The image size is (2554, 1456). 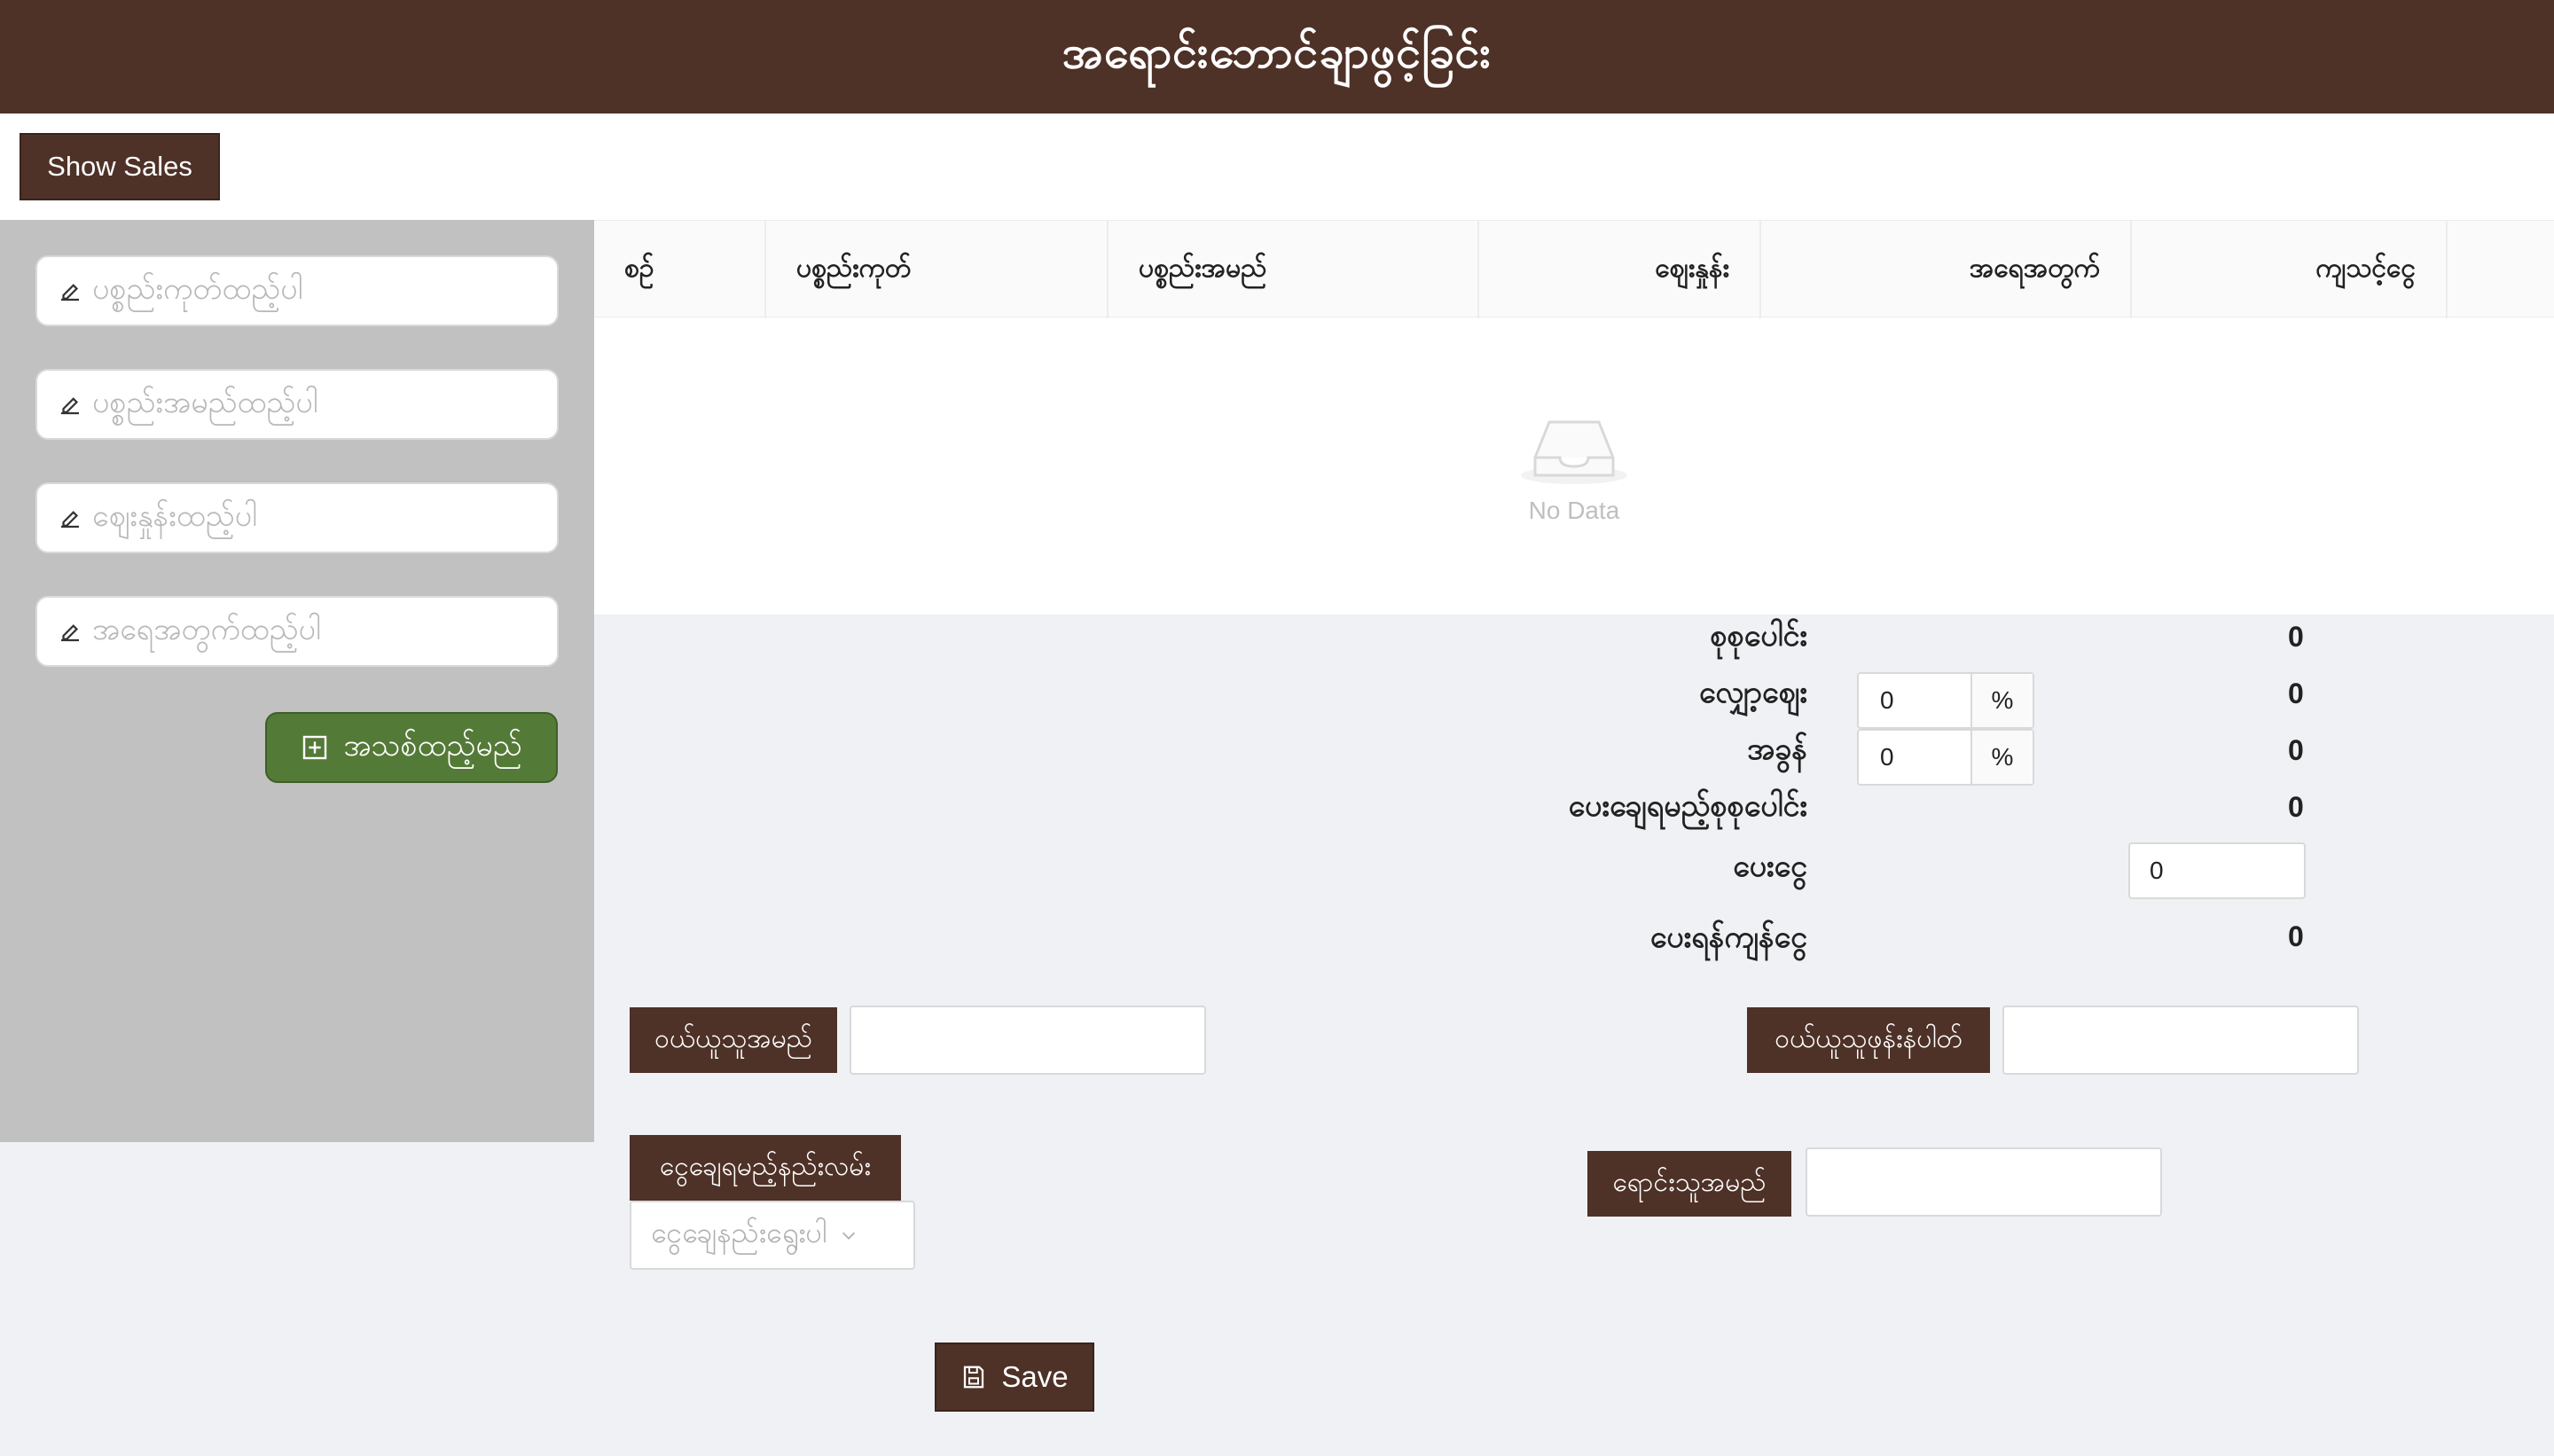 I want to click on paid-label: ပေးငွေ, so click(x=1770, y=866).